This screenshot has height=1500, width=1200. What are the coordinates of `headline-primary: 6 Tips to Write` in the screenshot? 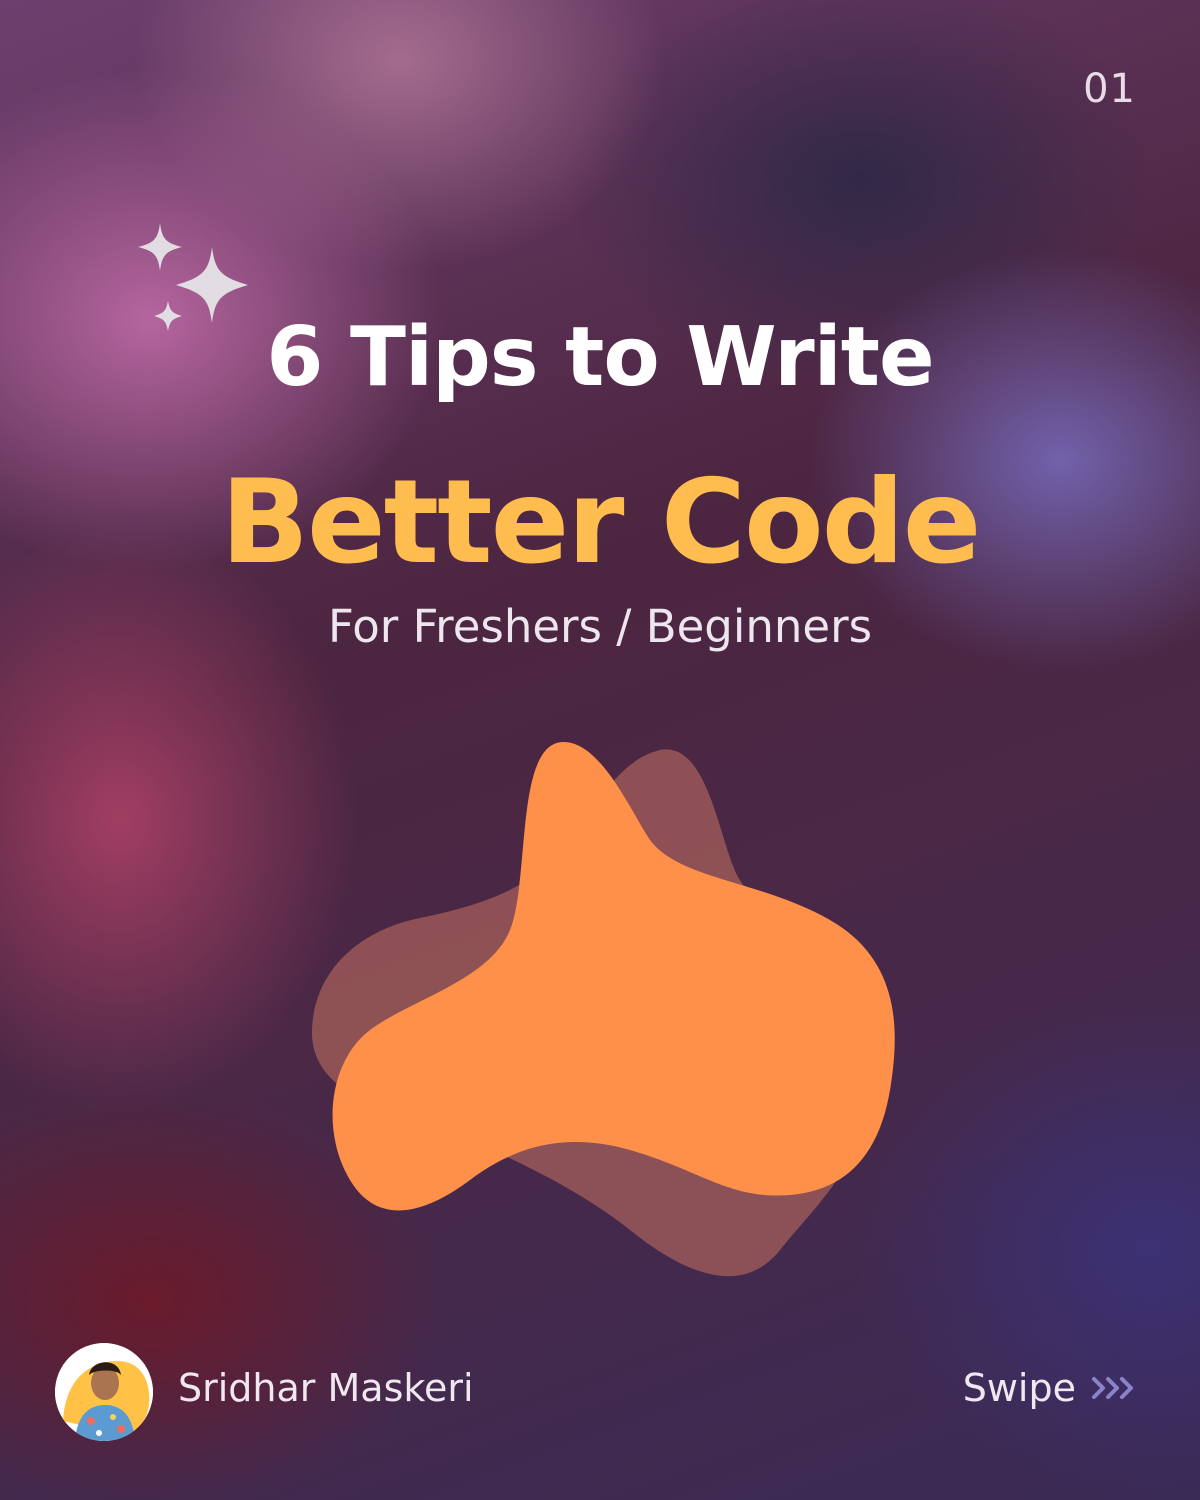 It's located at (600, 357).